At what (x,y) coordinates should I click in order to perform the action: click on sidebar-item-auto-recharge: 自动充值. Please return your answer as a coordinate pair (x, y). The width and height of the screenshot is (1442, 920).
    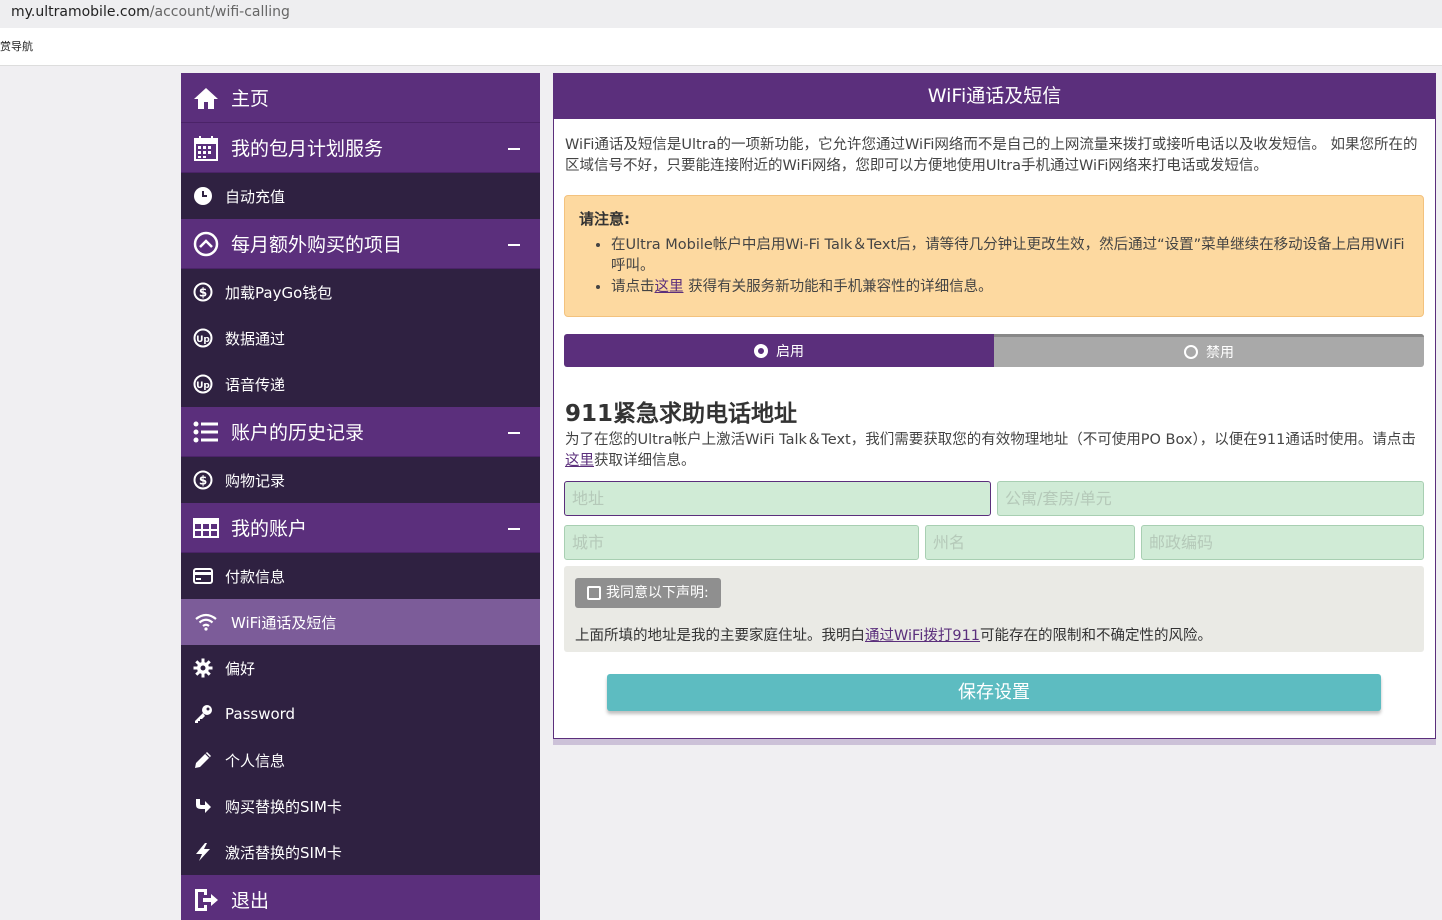
    Looking at the image, I should click on (360, 196).